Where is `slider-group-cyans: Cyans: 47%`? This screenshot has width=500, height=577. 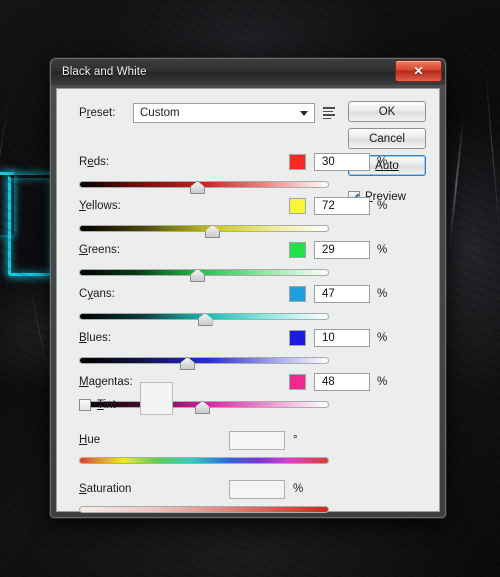 slider-group-cyans: Cyans: 47% is located at coordinates (234, 305).